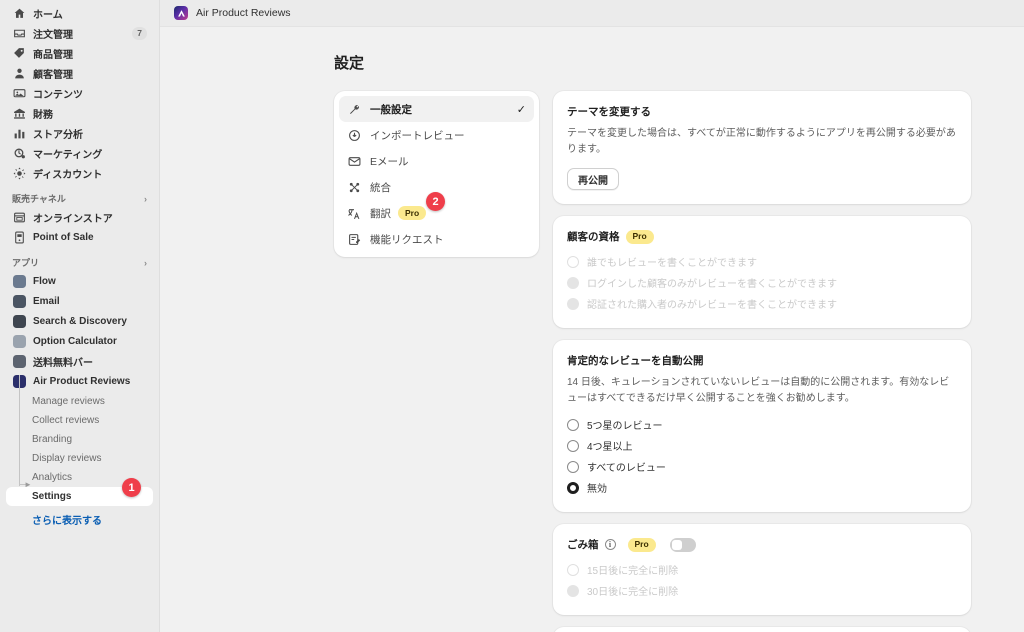 The image size is (1024, 632). What do you see at coordinates (762, 261) in the screenshot?
I see `radio-option-0: 誰でもレビューを書くことができます` at bounding box center [762, 261].